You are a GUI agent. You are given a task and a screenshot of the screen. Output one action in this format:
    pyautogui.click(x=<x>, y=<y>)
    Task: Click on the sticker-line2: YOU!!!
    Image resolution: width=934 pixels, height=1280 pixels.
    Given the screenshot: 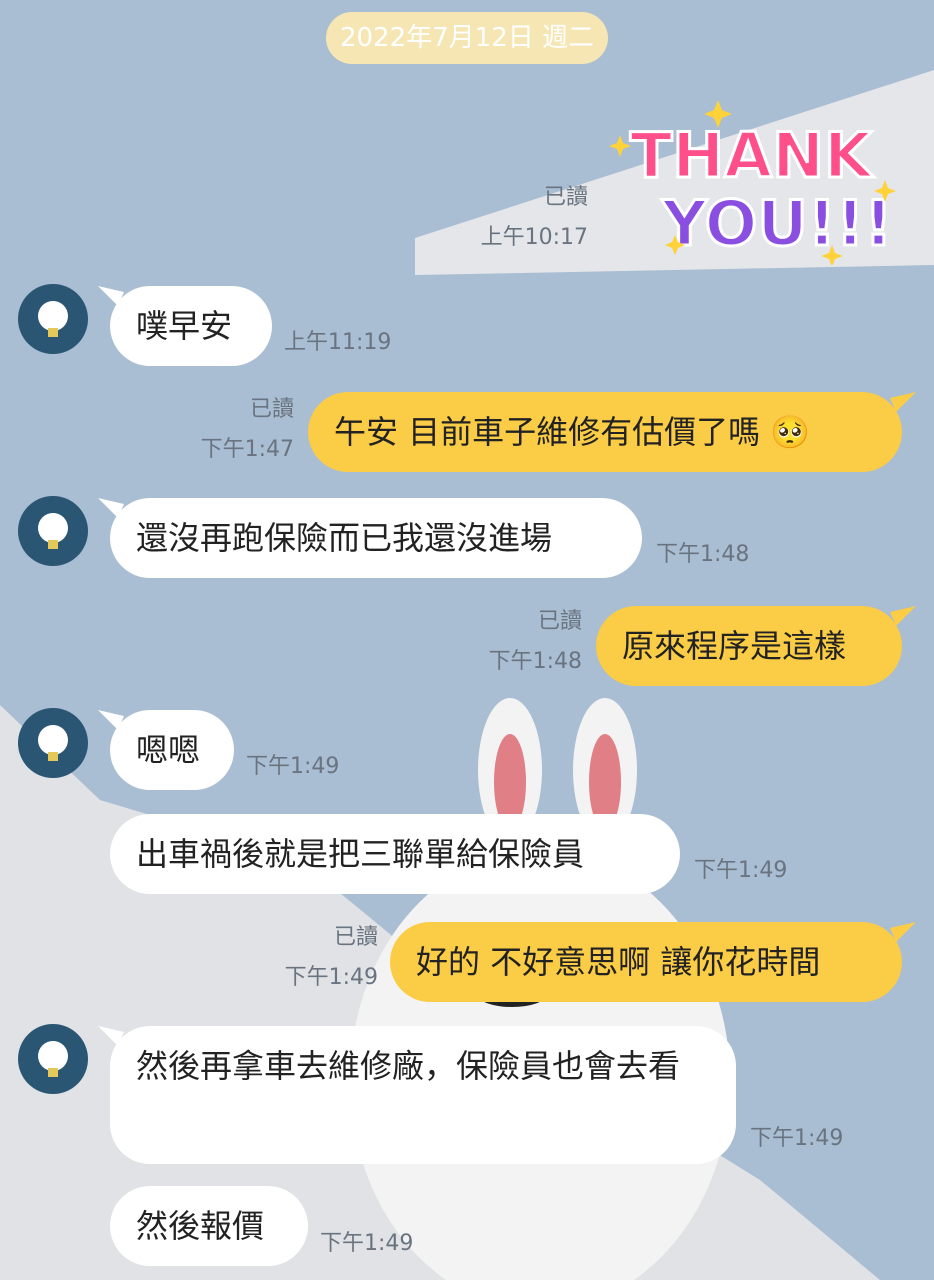 What is the action you would take?
    pyautogui.click(x=777, y=223)
    